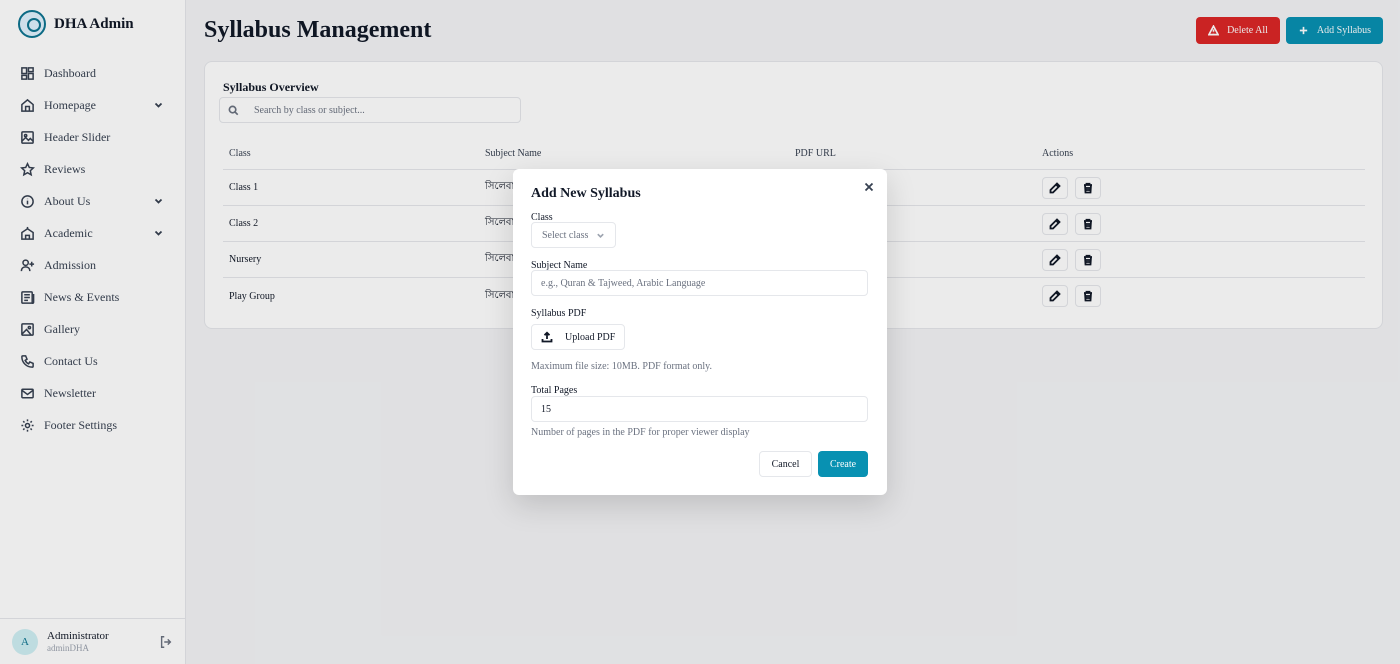 This screenshot has width=1400, height=664. I want to click on total-pages-label: Total Pages, so click(554, 390).